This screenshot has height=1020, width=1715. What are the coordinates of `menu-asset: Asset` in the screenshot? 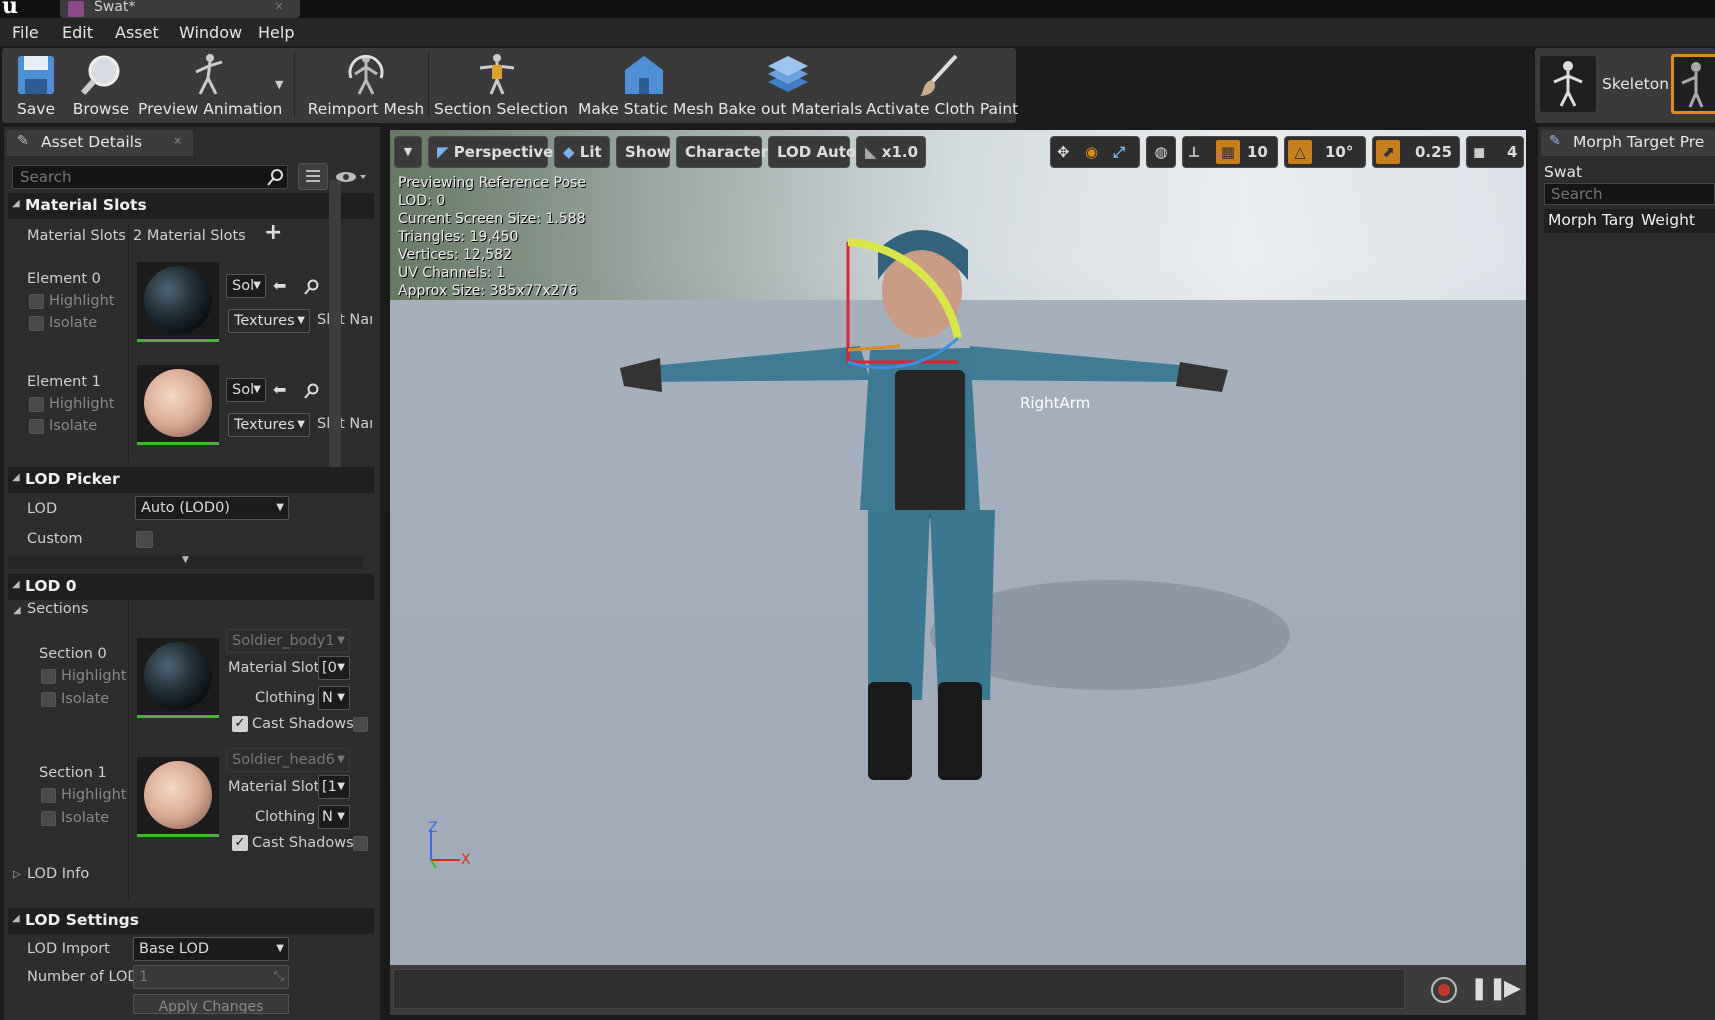 It's located at (137, 32).